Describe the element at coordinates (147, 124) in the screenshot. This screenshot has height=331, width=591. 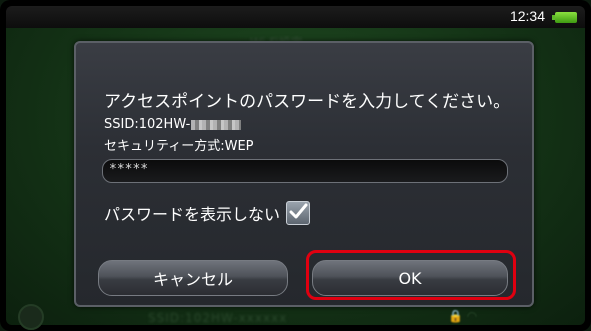
I see `ssid-text: SSID:102HW-` at that location.